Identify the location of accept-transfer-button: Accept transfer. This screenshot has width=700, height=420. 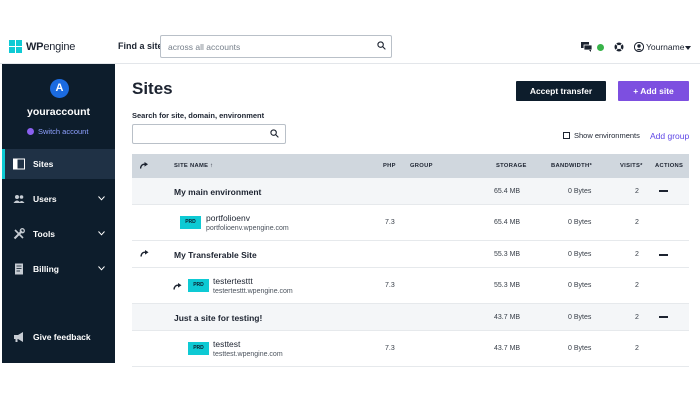
(561, 91).